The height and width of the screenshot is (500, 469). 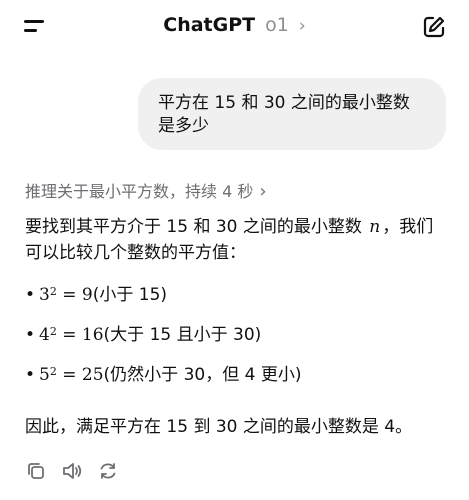 I want to click on top-bar: ChatGPT o1 ›, so click(x=234, y=28).